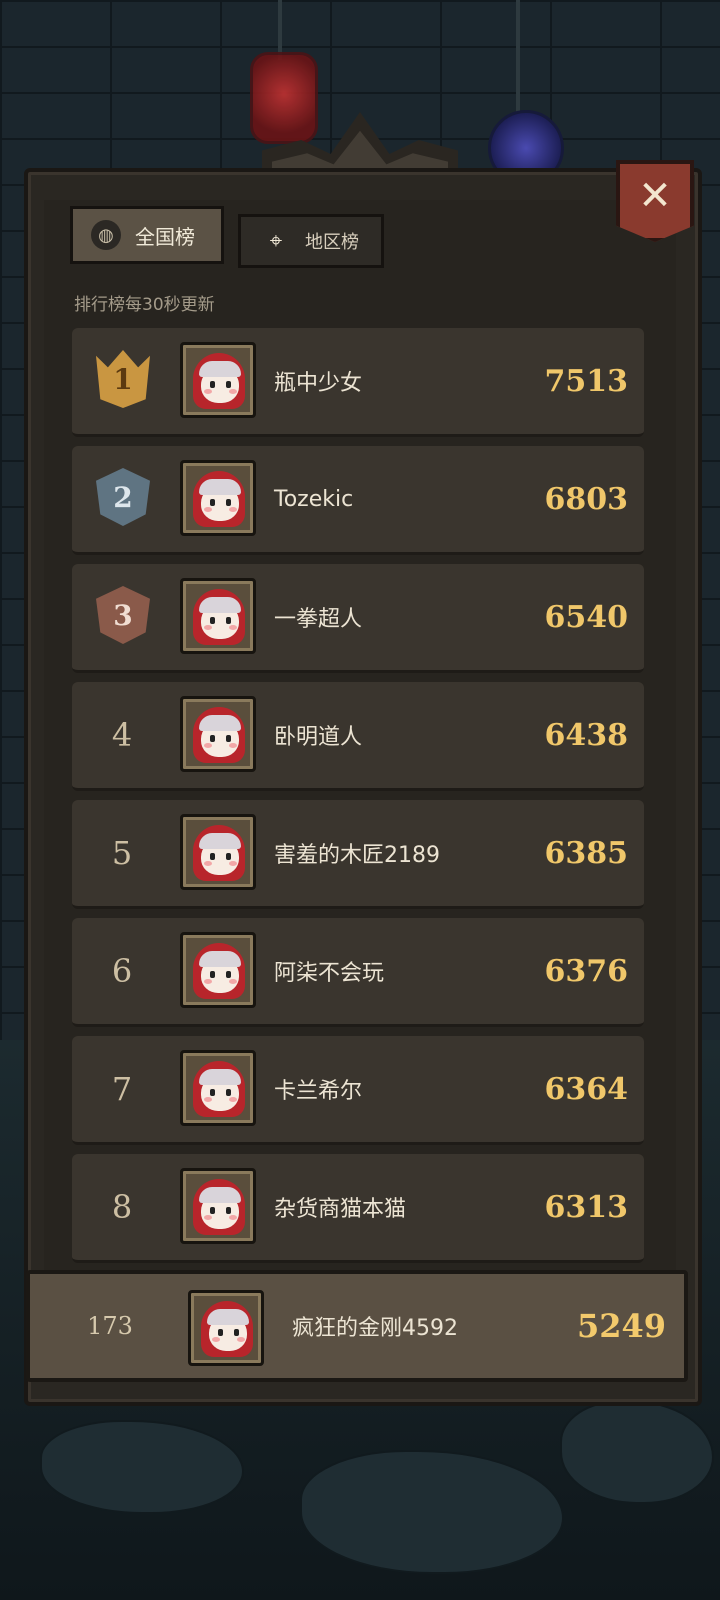 This screenshot has width=720, height=1600. I want to click on leaderboard-row: 3 一拳超人 6540, so click(358, 618).